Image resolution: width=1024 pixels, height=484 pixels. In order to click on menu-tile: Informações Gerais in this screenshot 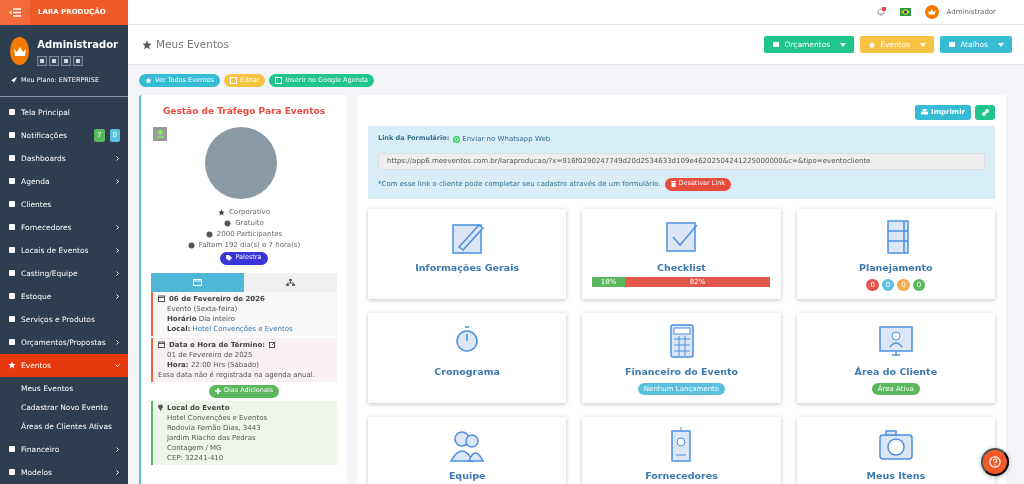, I will do `click(467, 253)`.